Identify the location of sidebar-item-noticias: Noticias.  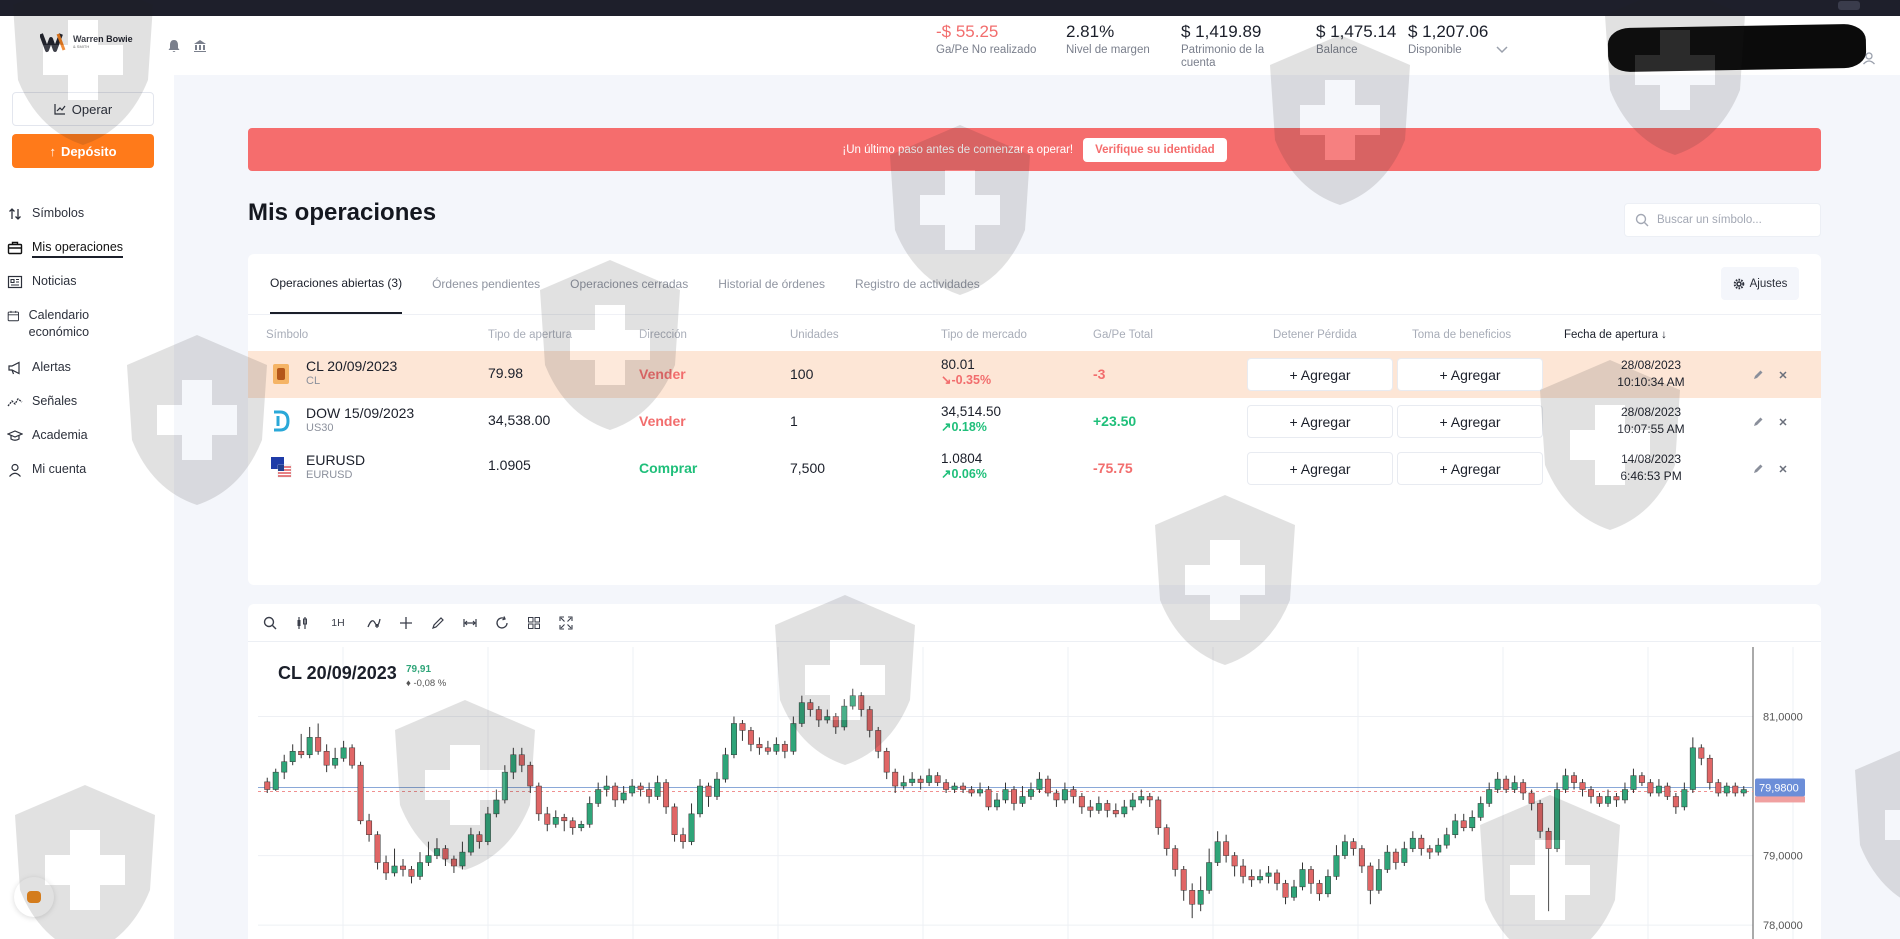
(41, 281).